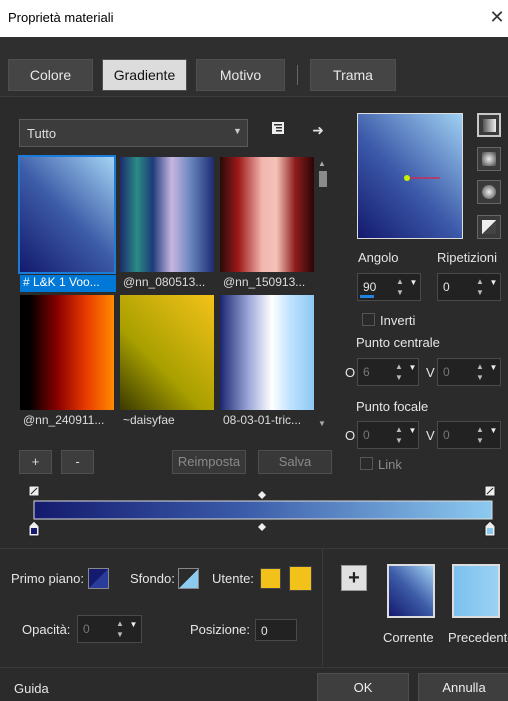  Describe the element at coordinates (276, 630) in the screenshot. I see `position-input: 0` at that location.